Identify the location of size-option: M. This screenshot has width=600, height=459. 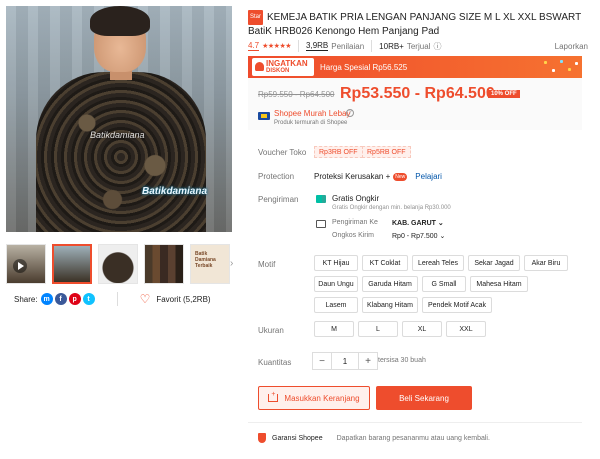
(334, 329).